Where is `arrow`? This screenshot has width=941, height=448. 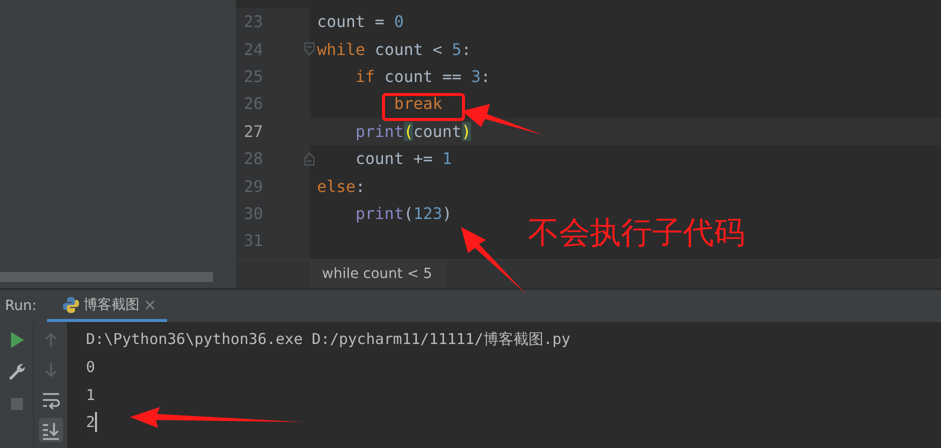
arrow is located at coordinates (493, 260).